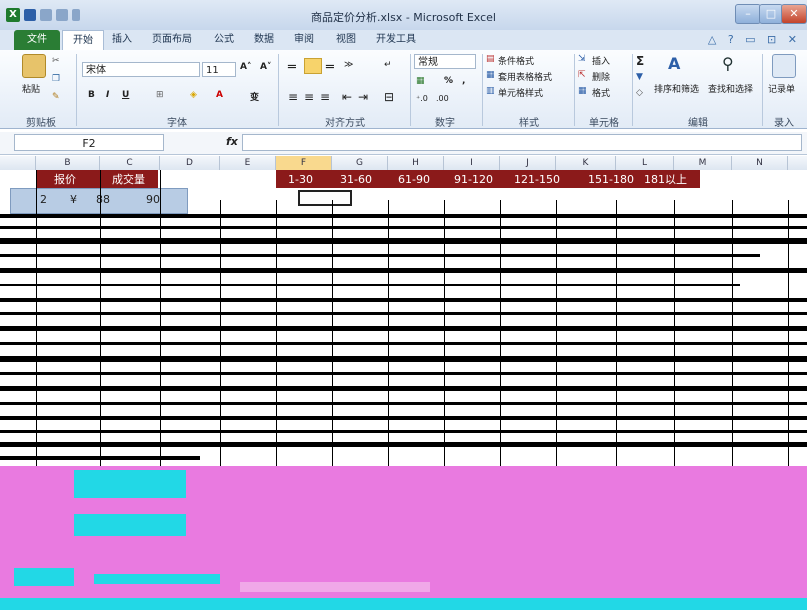 This screenshot has width=807, height=610. What do you see at coordinates (347, 97) in the screenshot?
I see `decrease-indent-icon: ⇤` at bounding box center [347, 97].